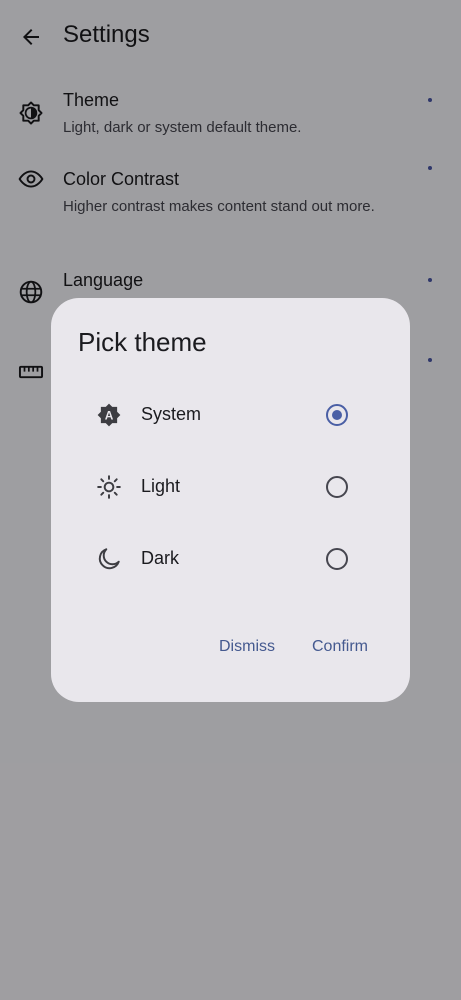  What do you see at coordinates (247, 647) in the screenshot?
I see `dismiss-button: Dismiss` at bounding box center [247, 647].